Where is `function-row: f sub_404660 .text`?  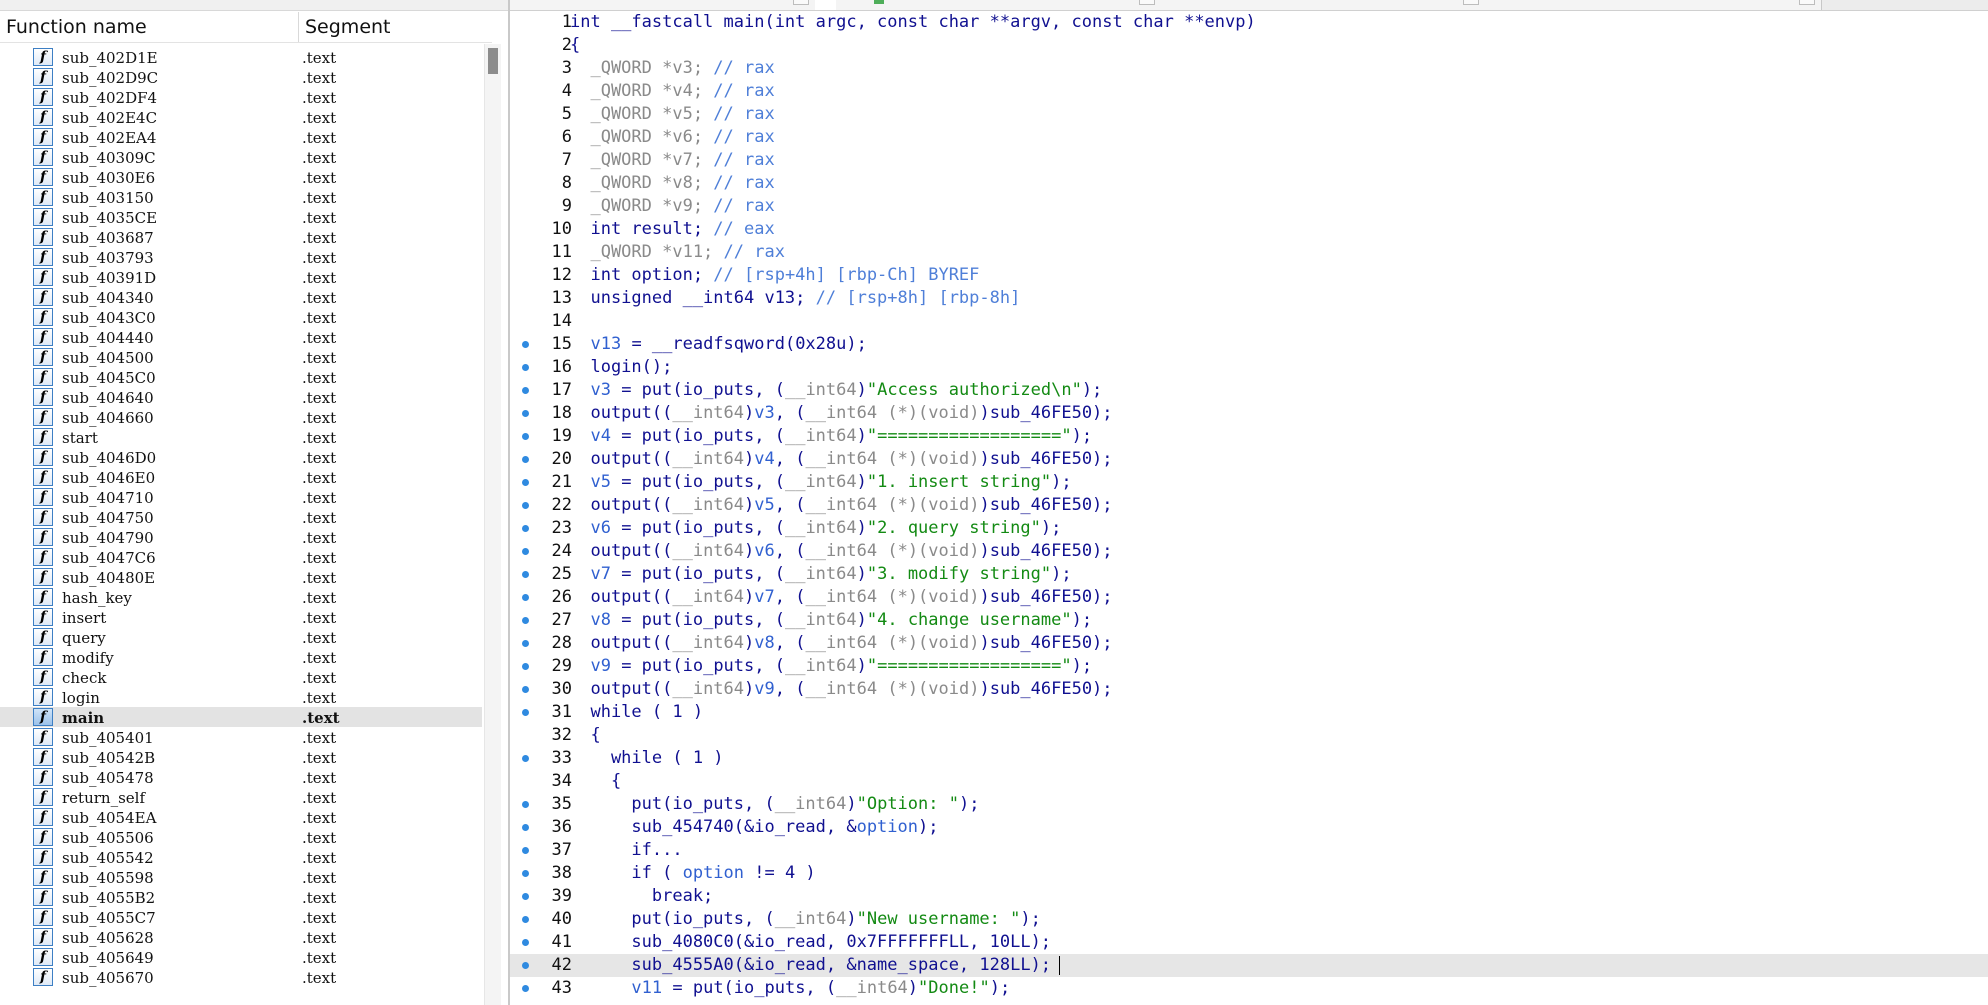
function-row: f sub_404660 .text is located at coordinates (241, 417).